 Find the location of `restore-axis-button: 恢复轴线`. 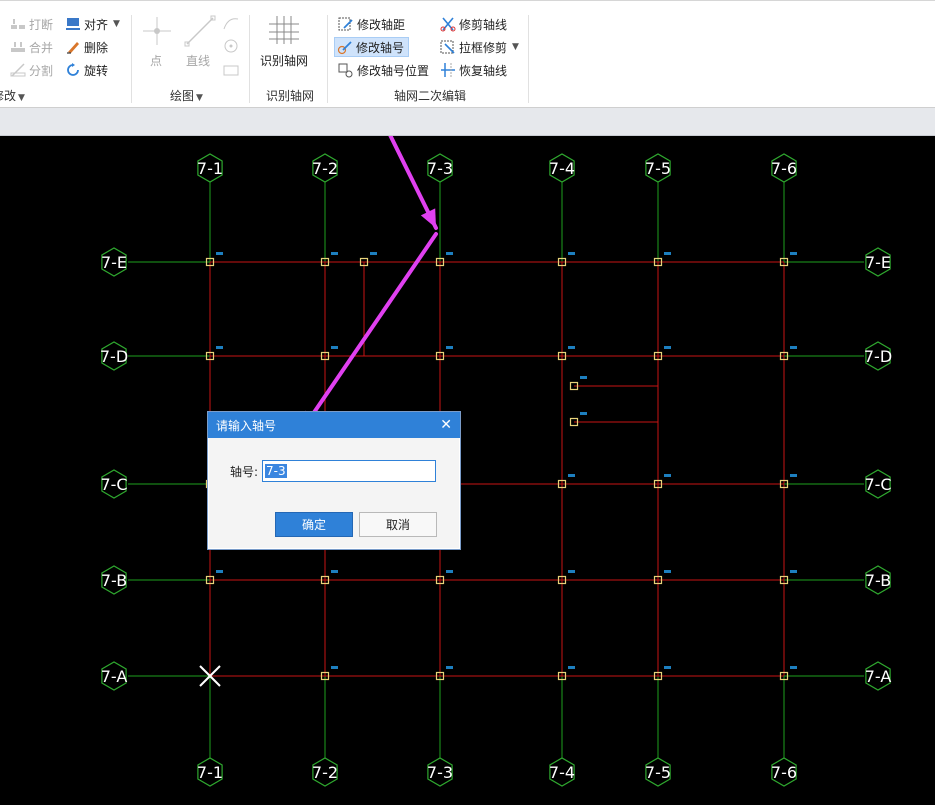

restore-axis-button: 恢复轴线 is located at coordinates (473, 70).